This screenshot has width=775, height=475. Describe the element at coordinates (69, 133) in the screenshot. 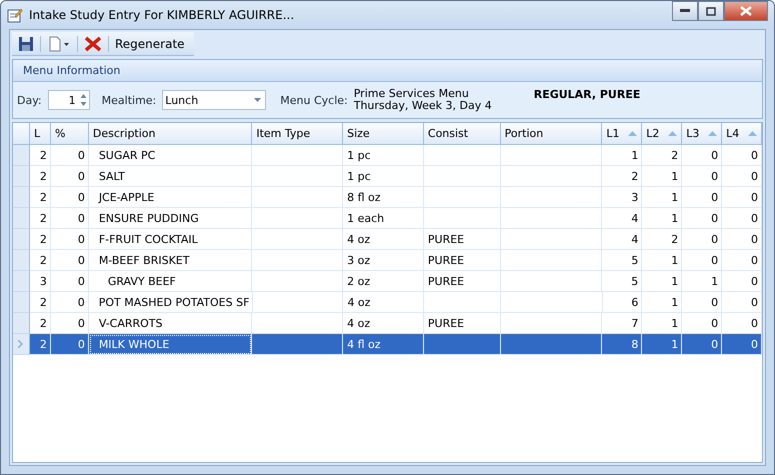

I see `column-header: %` at that location.